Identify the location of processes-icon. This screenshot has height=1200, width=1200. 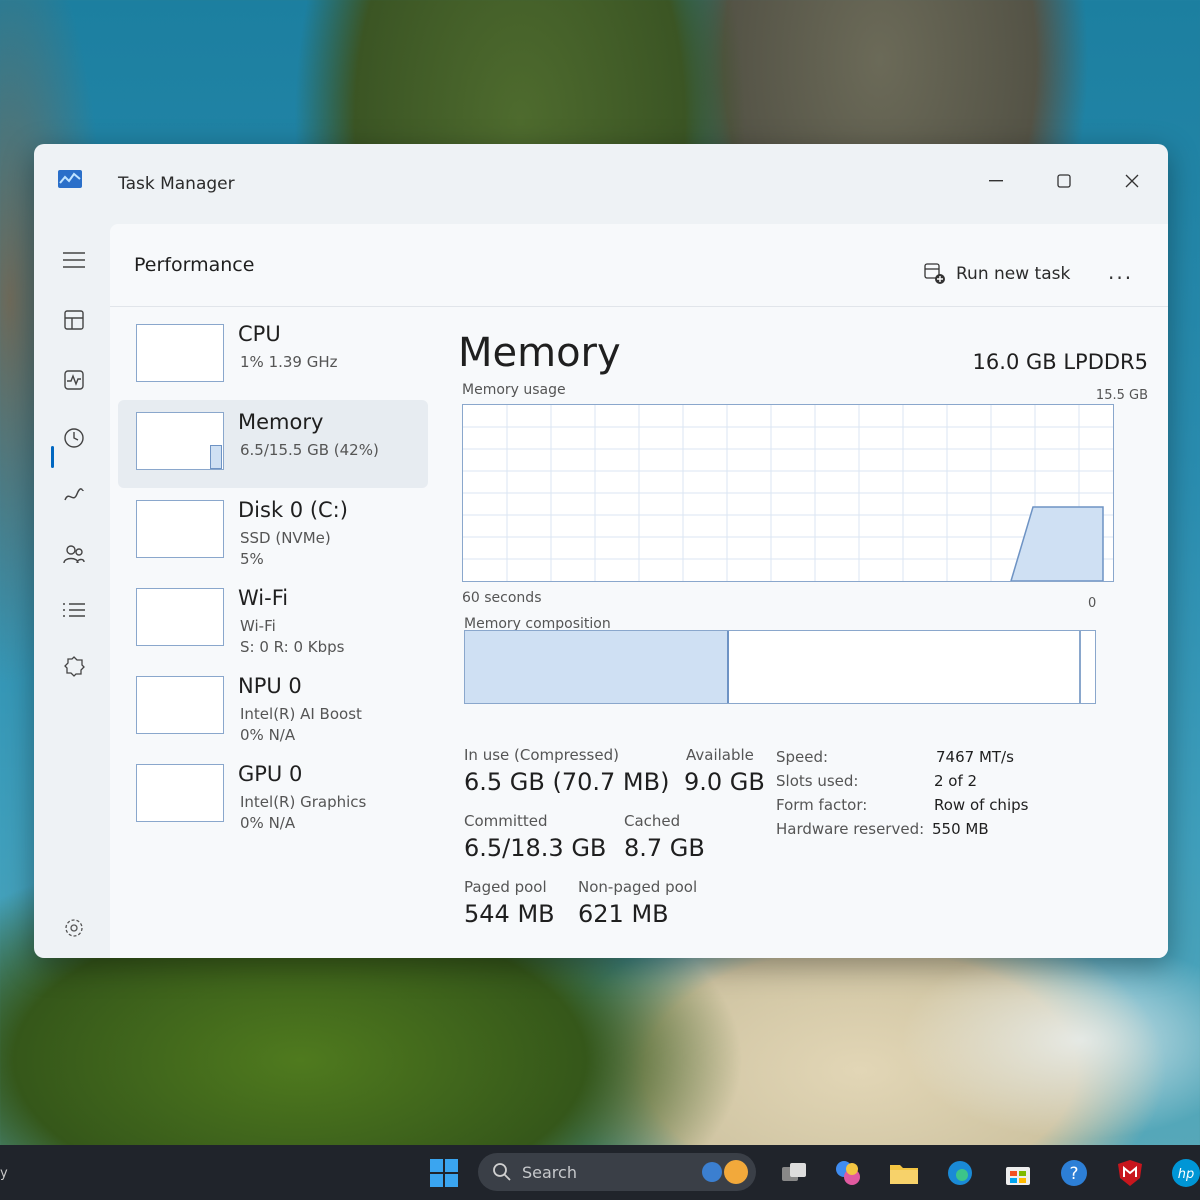
(74, 320).